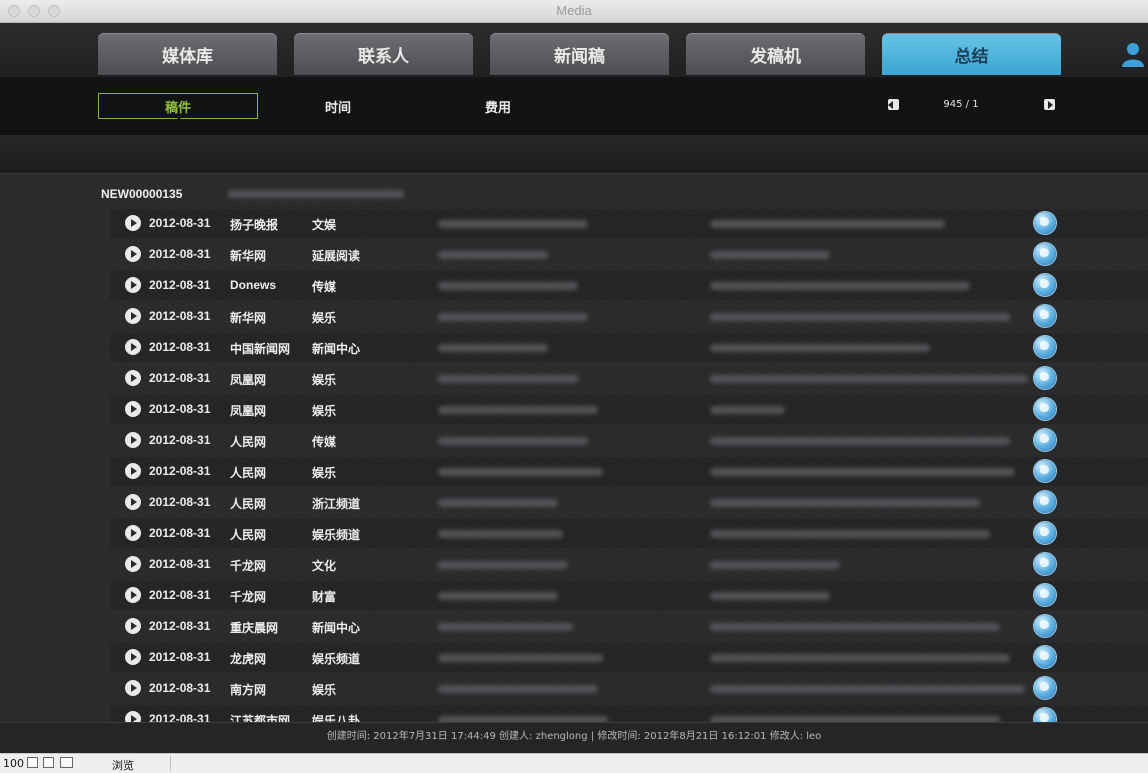  What do you see at coordinates (579, 54) in the screenshot?
I see `tab-press-releases: 新闻稿` at bounding box center [579, 54].